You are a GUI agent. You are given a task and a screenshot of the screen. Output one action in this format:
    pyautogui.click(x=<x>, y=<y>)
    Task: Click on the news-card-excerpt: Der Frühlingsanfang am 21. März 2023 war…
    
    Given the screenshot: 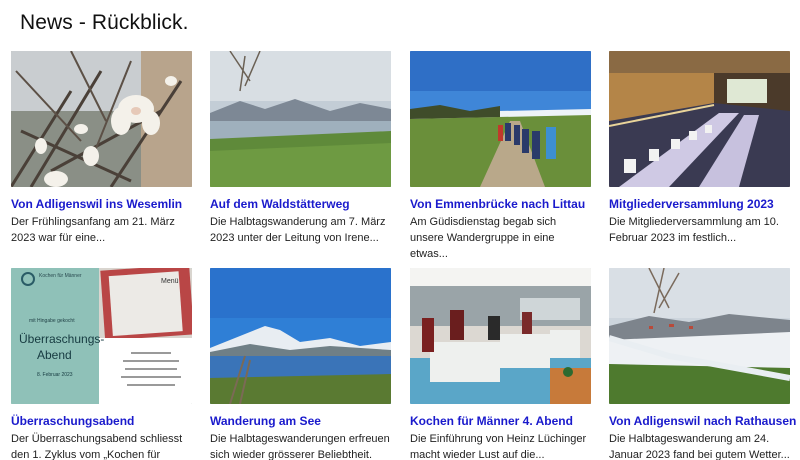 What is the action you would take?
    pyautogui.click(x=93, y=230)
    